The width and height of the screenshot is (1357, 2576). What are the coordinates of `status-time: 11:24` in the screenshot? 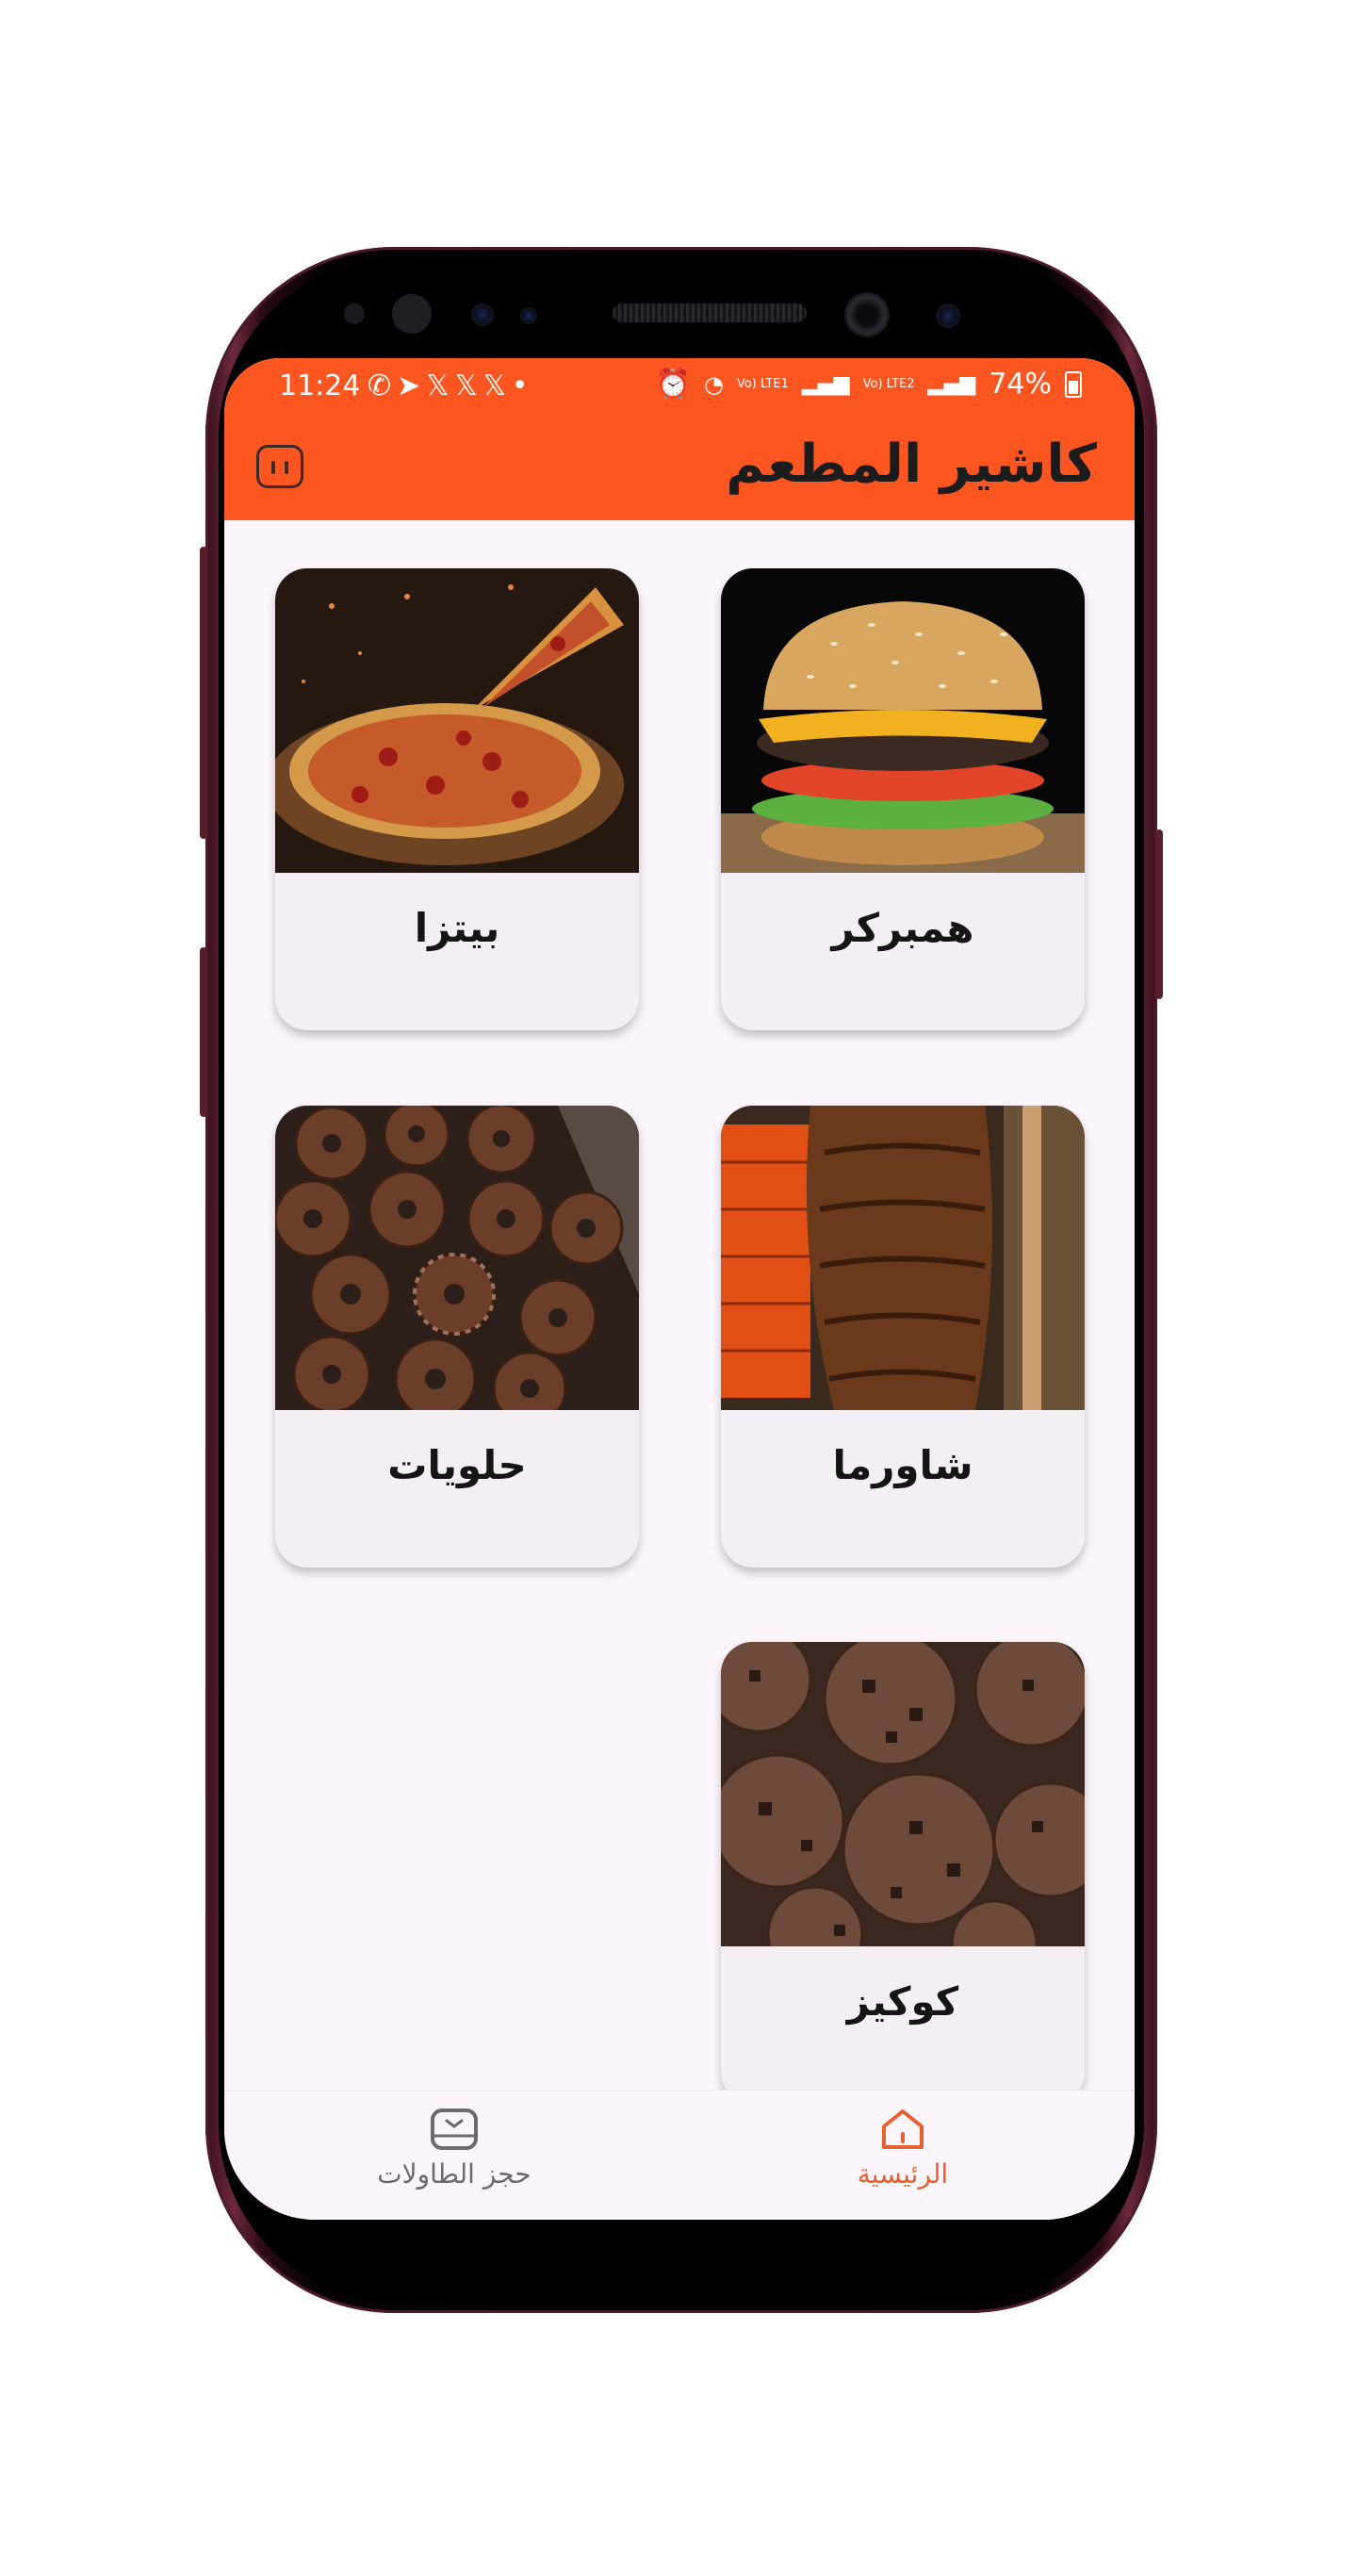 It's located at (320, 385).